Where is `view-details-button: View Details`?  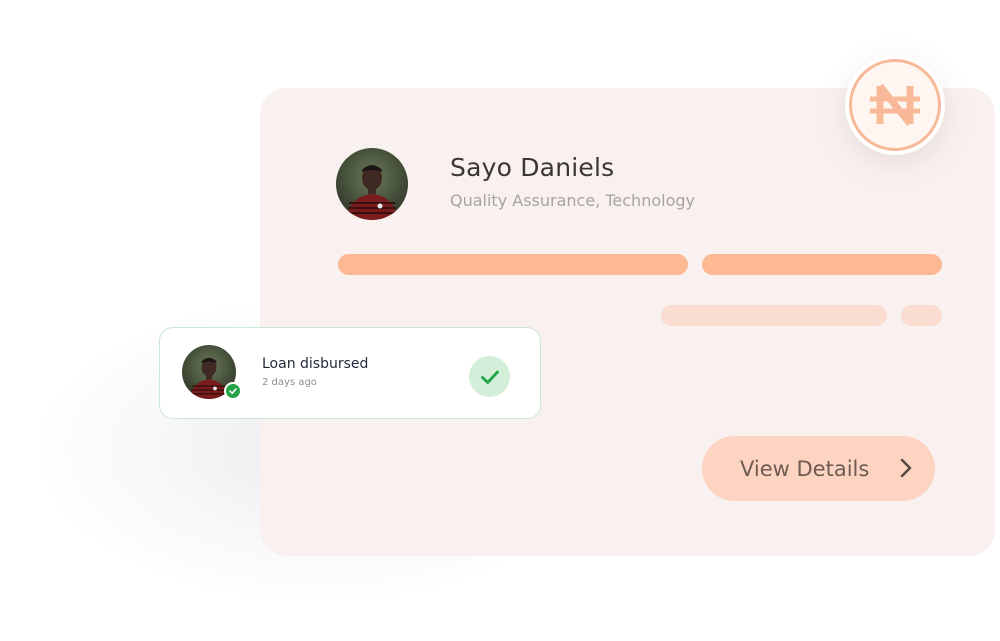
view-details-button: View Details is located at coordinates (818, 468).